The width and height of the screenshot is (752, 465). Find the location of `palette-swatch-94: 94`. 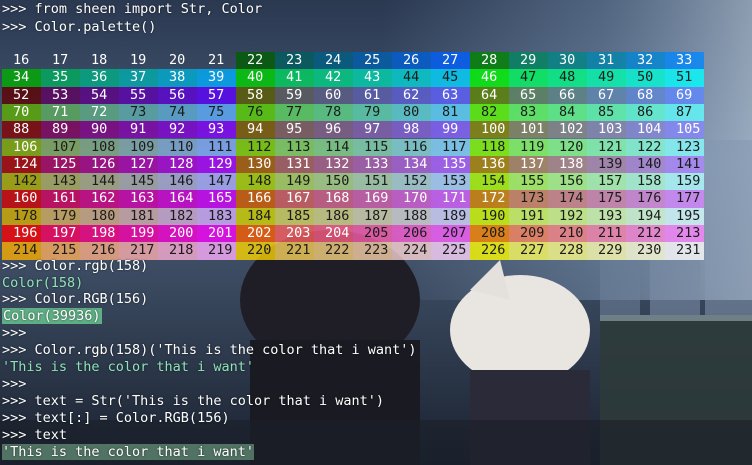

palette-swatch-94: 94 is located at coordinates (255, 130).